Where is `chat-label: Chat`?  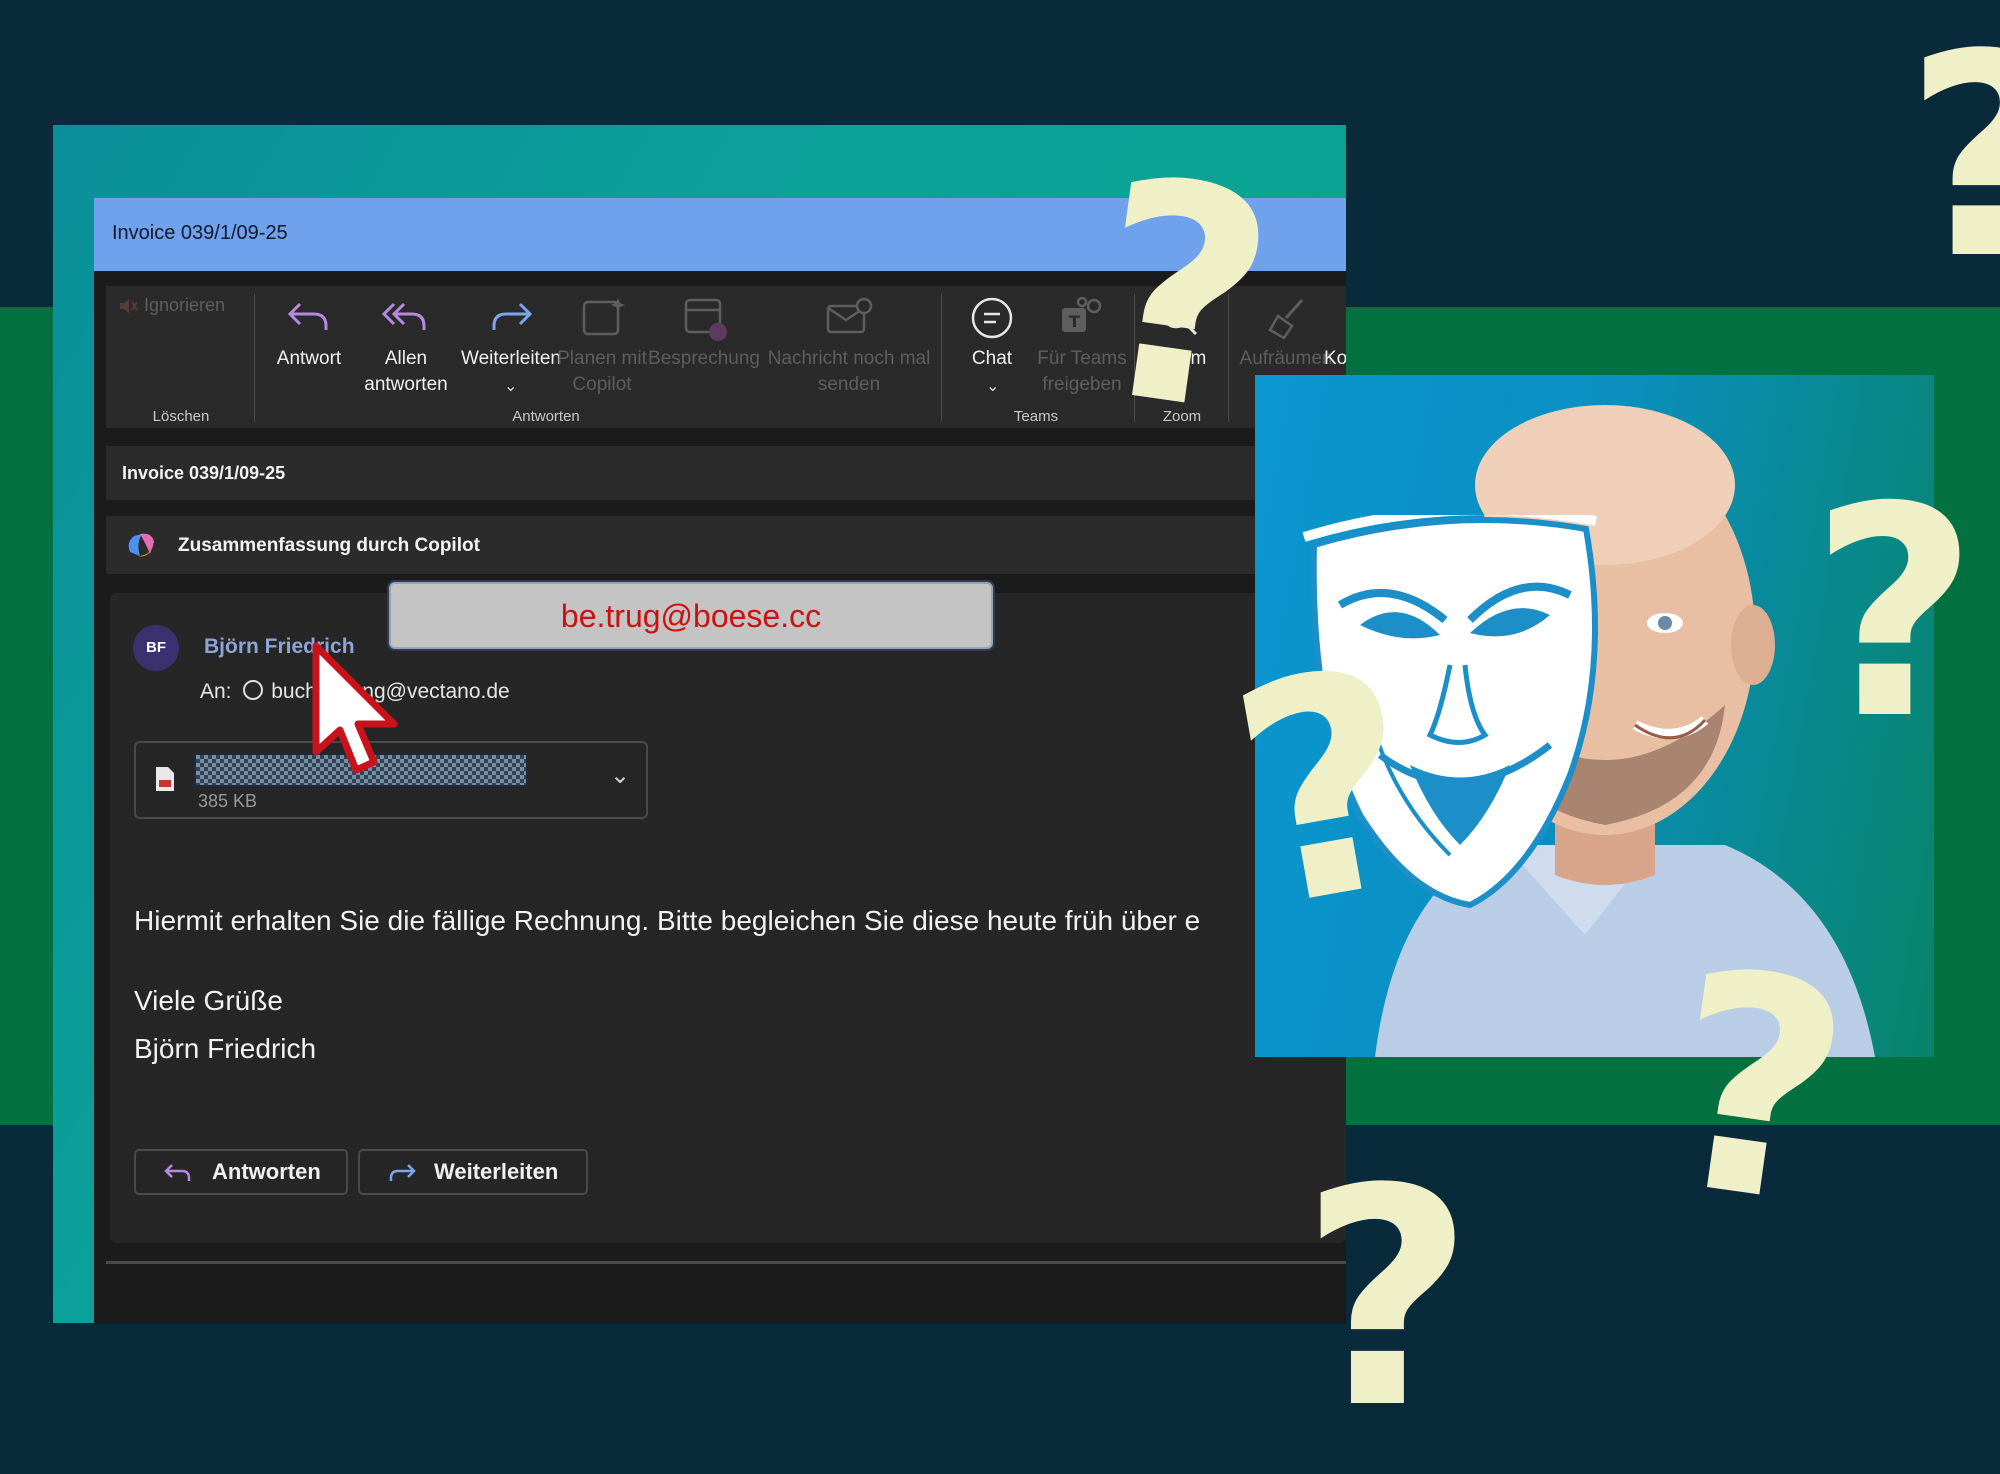
chat-label: Chat is located at coordinates (992, 358).